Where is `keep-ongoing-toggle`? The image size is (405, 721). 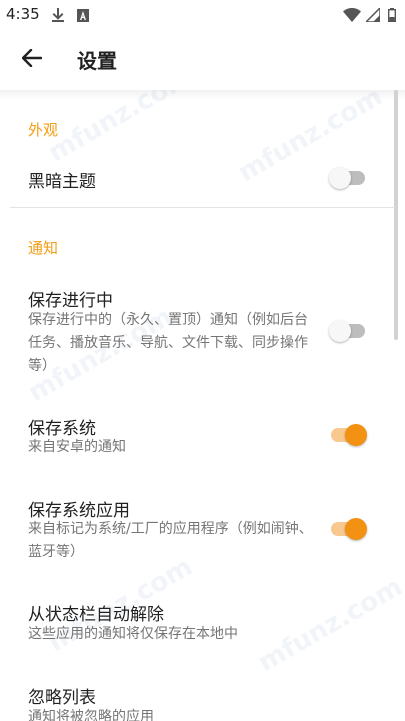
keep-ongoing-toggle is located at coordinates (348, 331).